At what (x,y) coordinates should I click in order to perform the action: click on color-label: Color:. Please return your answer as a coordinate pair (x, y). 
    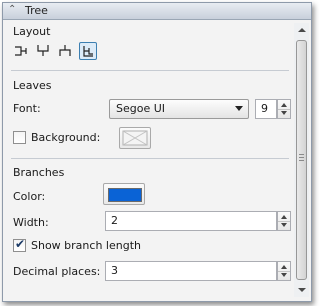
    Looking at the image, I should click on (29, 196).